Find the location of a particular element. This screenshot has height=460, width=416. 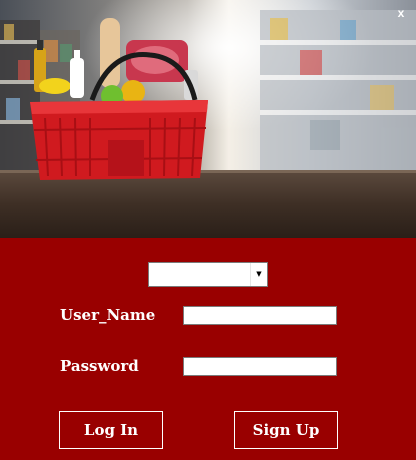

chevron-down-icon: ▼ is located at coordinates (258, 274).